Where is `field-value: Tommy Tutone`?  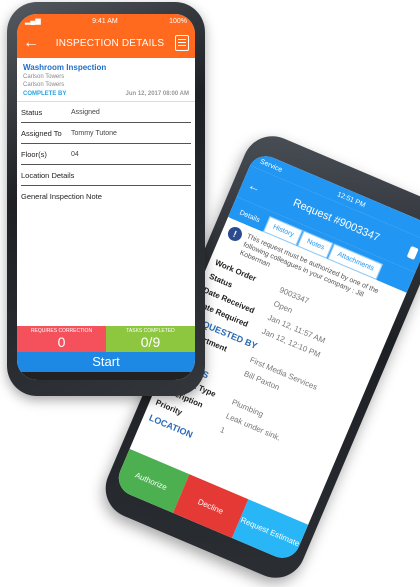
field-value: Tommy Tutone is located at coordinates (94, 133).